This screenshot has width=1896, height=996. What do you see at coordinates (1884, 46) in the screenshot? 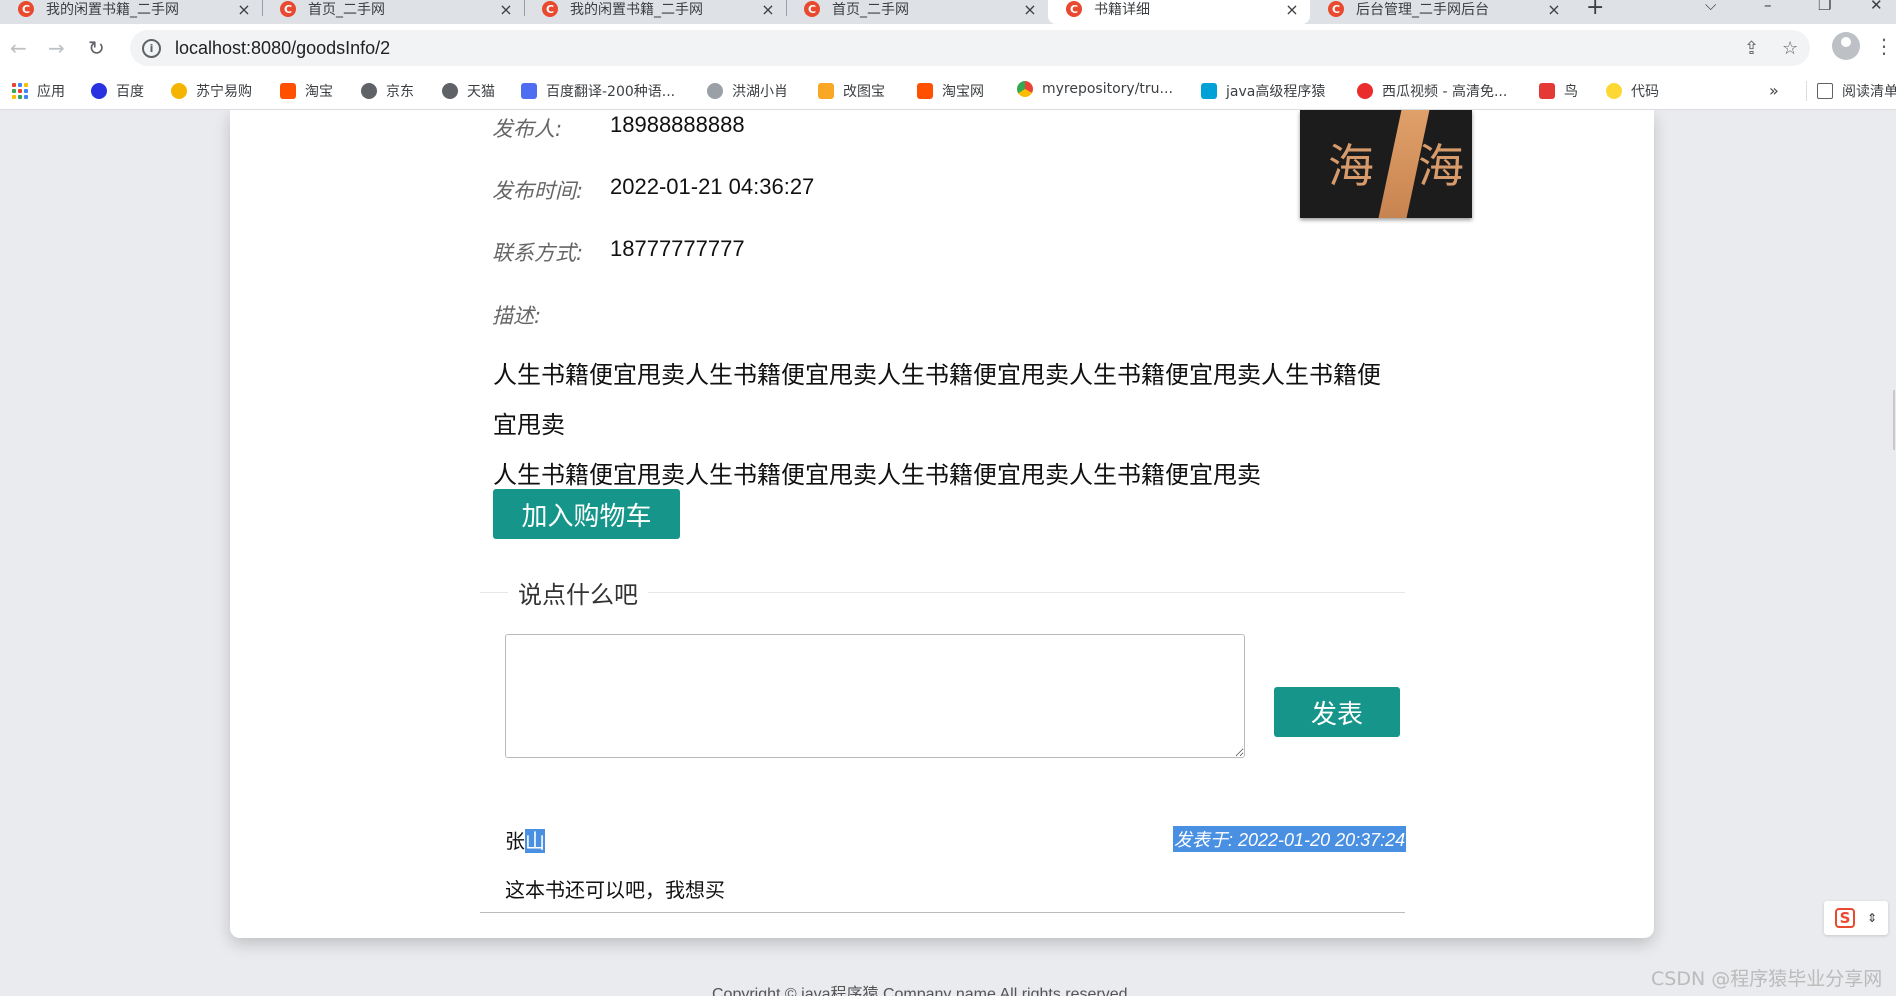
I see `browser-menu-icon: ⋮` at bounding box center [1884, 46].